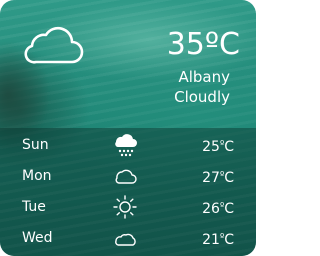  I want to click on forecast-row-mon: Mon 27ºC, so click(128, 176).